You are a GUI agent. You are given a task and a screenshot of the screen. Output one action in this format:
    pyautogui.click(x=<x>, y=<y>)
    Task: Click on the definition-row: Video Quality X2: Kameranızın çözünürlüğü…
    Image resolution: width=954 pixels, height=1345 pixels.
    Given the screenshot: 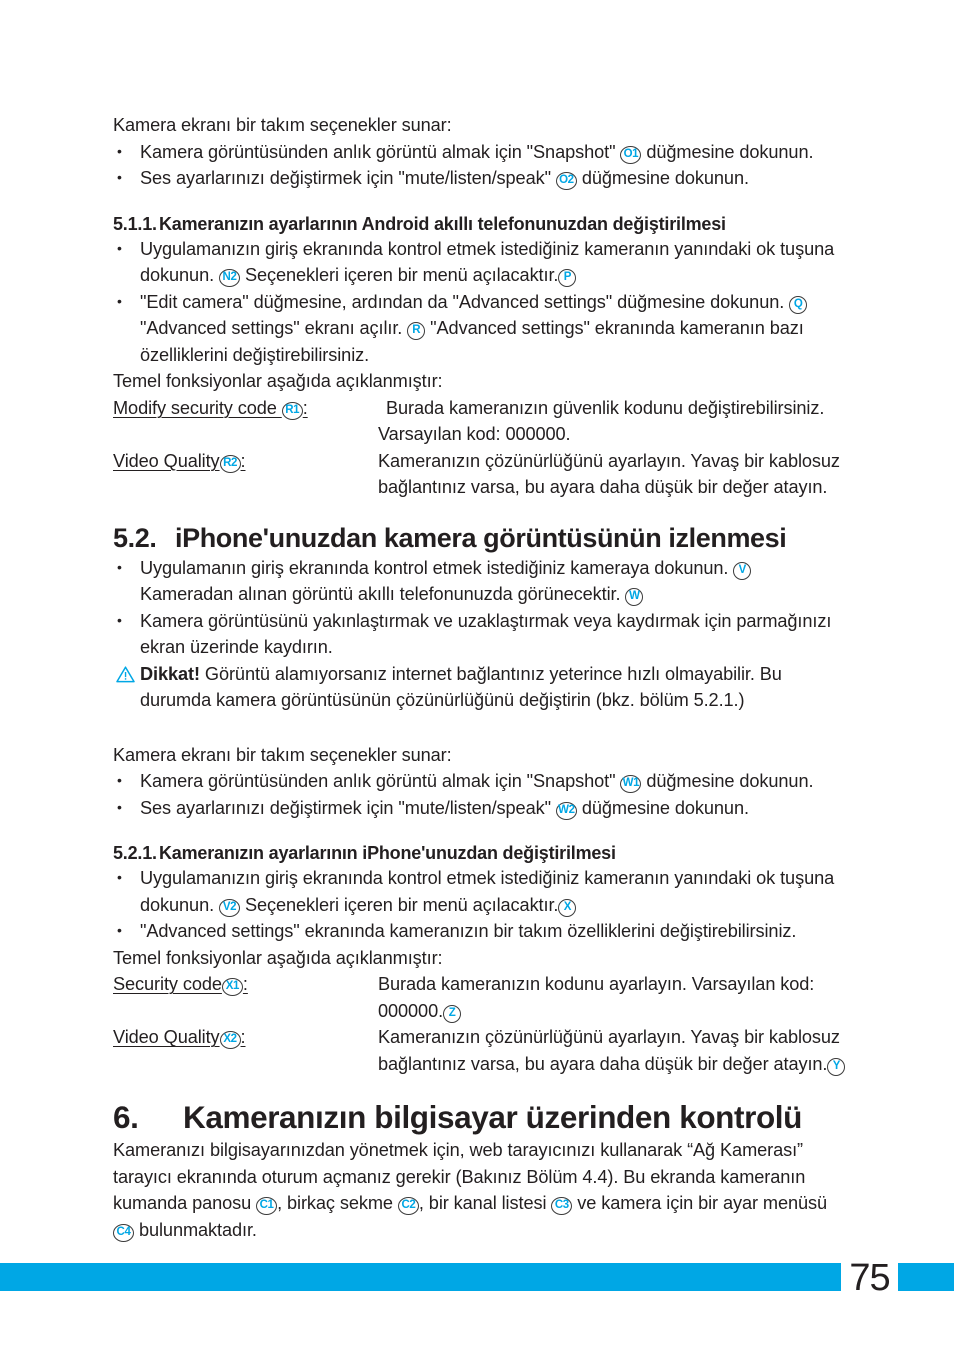 What is the action you would take?
    pyautogui.click(x=480, y=1050)
    